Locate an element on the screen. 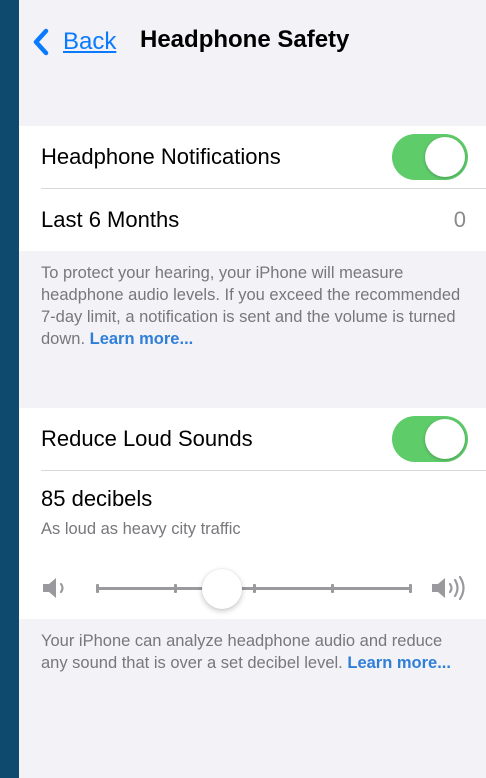  decibel-description: As loud as heavy city traffic is located at coordinates (141, 529).